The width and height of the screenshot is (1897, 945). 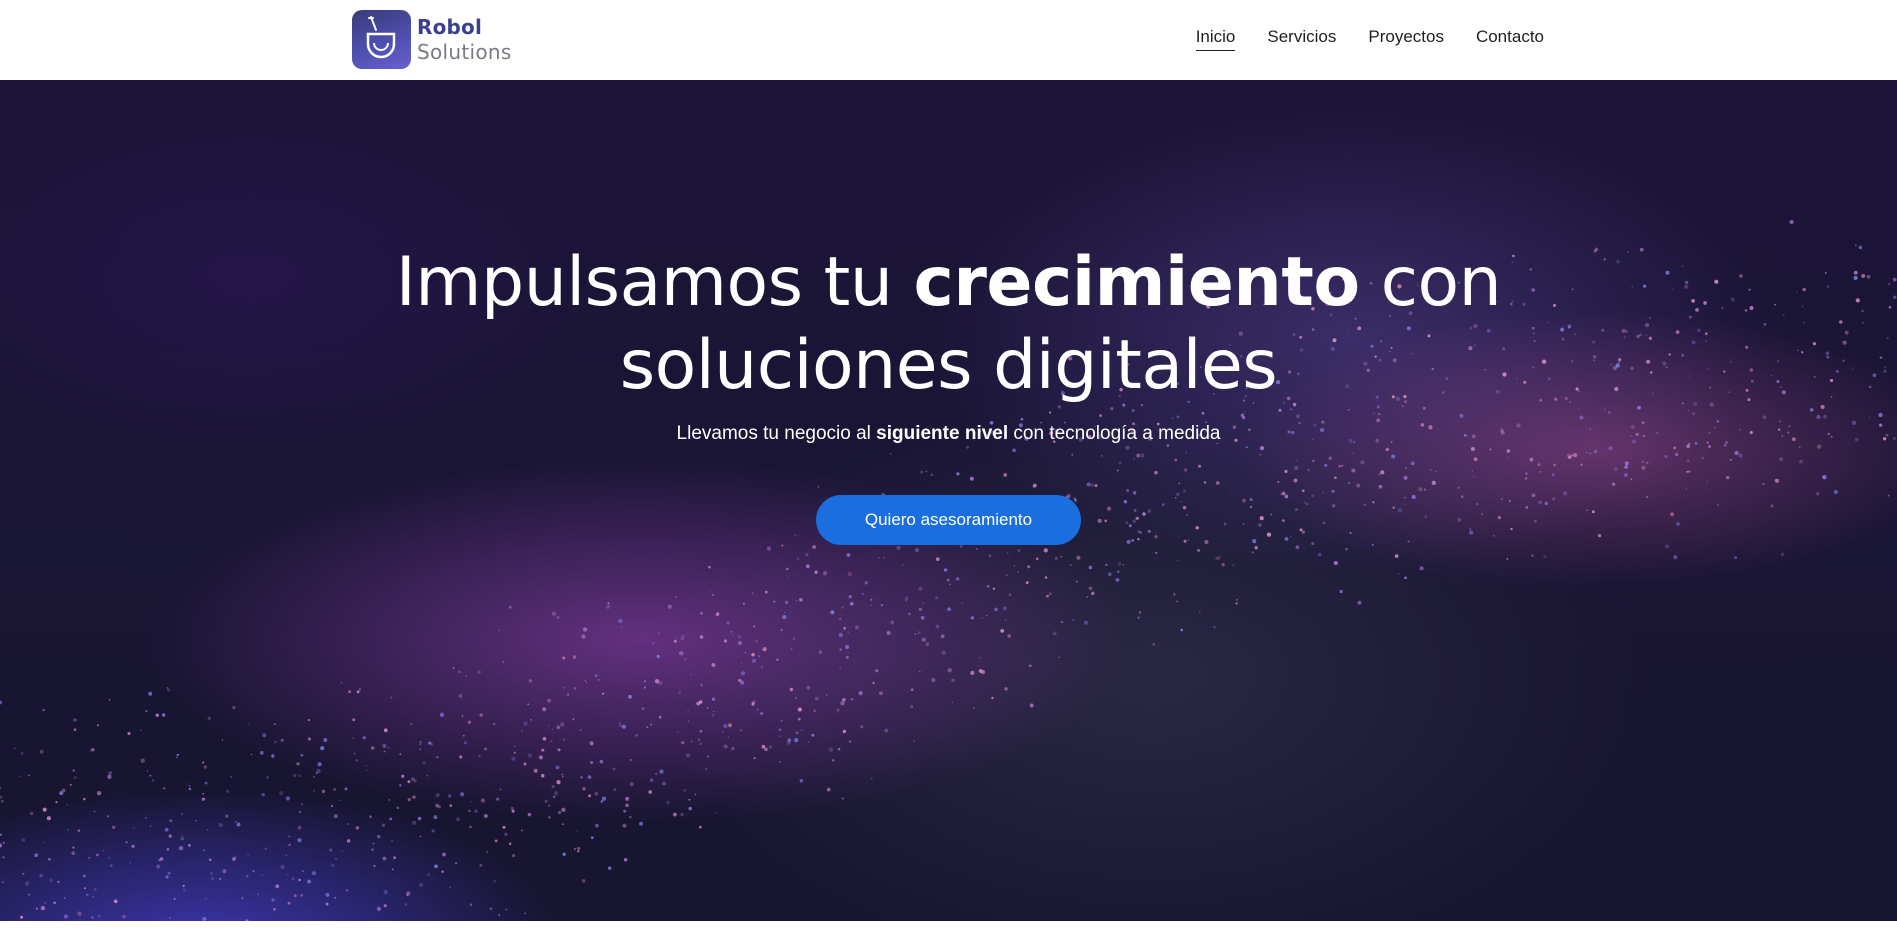 What do you see at coordinates (948, 933) in the screenshot?
I see `page-bottom-strip` at bounding box center [948, 933].